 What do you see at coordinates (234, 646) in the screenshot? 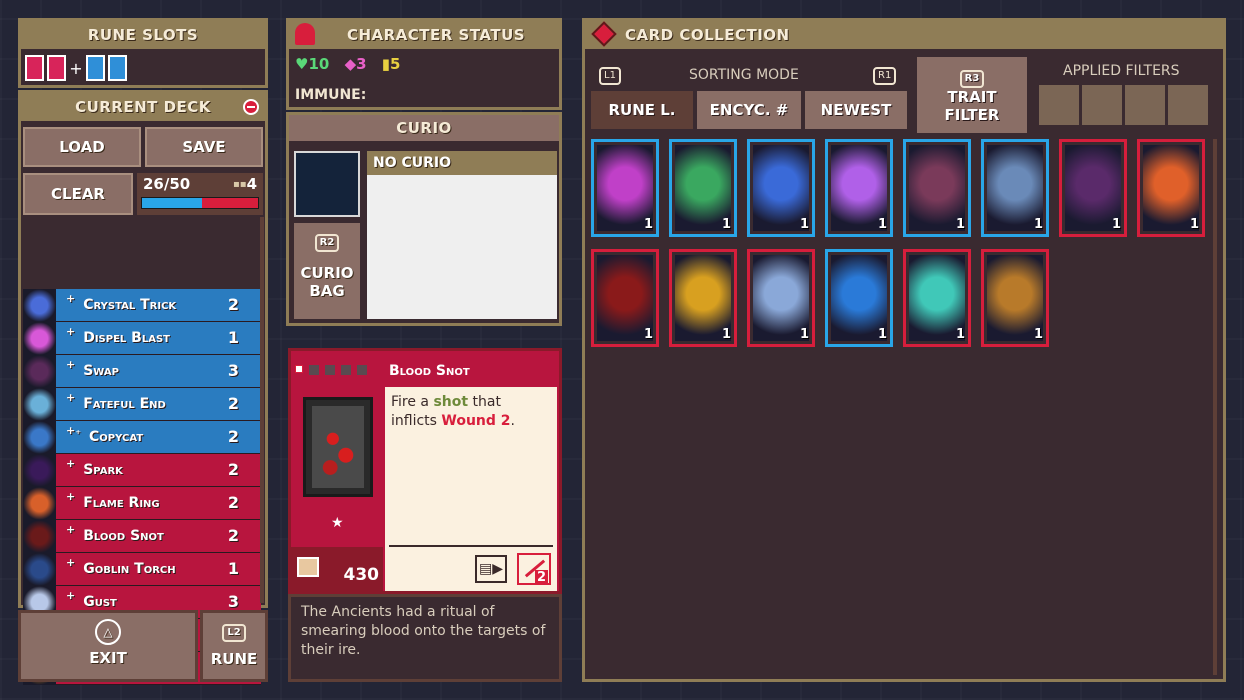
I see `rune-button: L2 RUNE` at bounding box center [234, 646].